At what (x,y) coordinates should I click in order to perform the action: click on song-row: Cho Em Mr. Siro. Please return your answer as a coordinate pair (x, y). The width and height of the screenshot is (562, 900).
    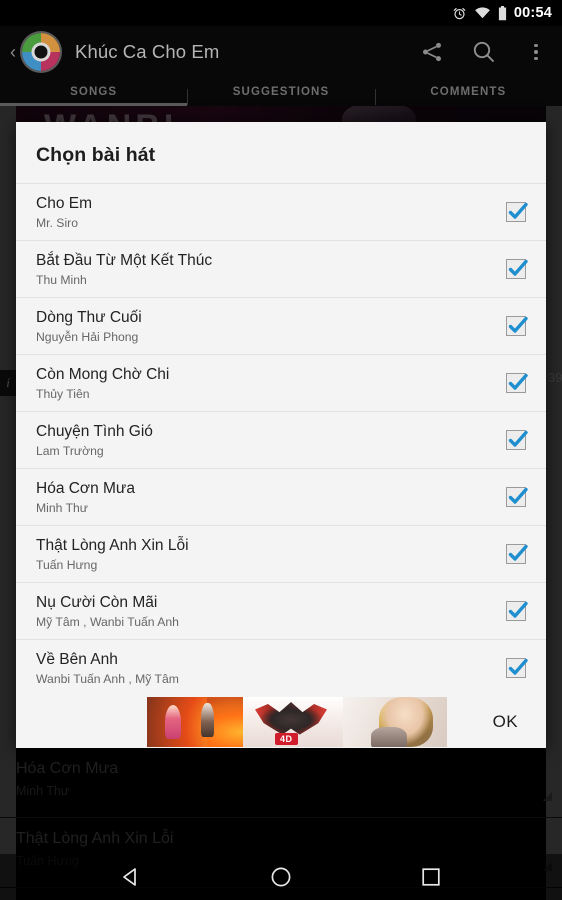
    Looking at the image, I should click on (281, 211).